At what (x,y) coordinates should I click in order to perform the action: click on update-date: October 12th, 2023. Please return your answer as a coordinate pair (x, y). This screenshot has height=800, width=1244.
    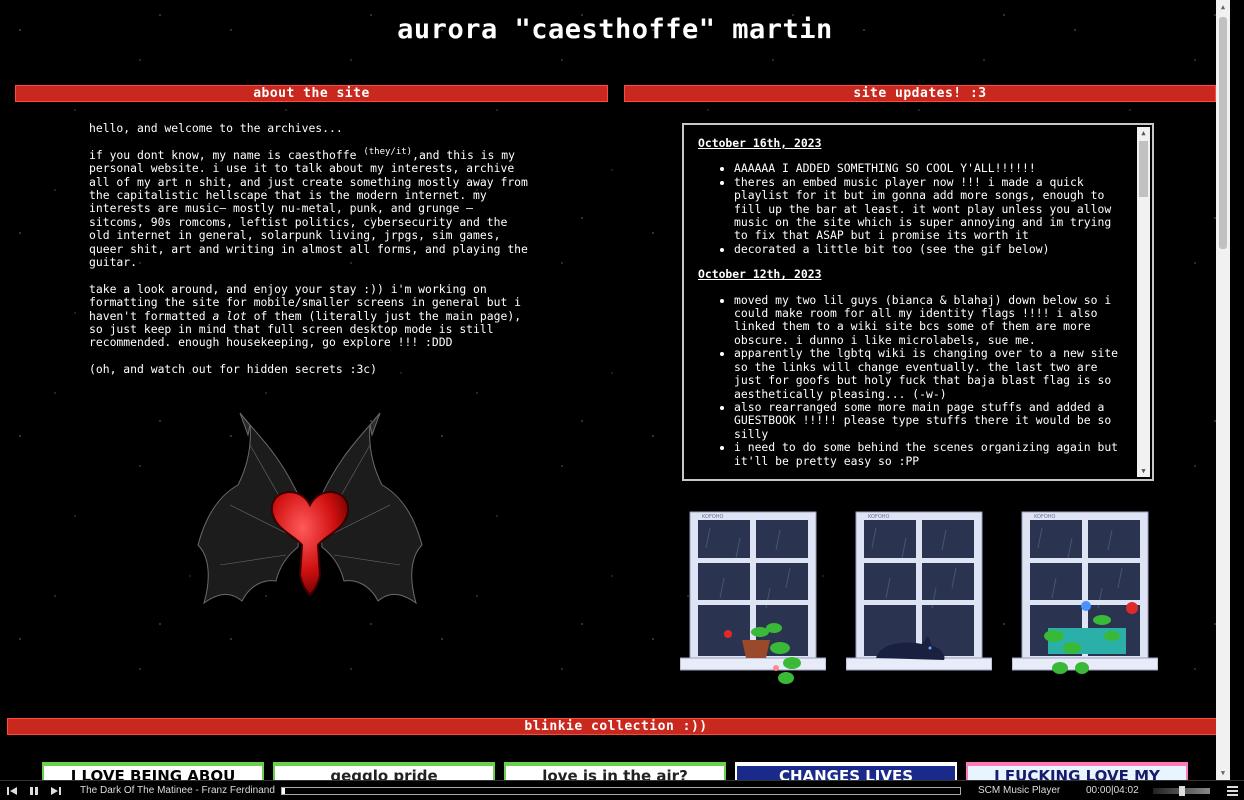
    Looking at the image, I should click on (760, 274).